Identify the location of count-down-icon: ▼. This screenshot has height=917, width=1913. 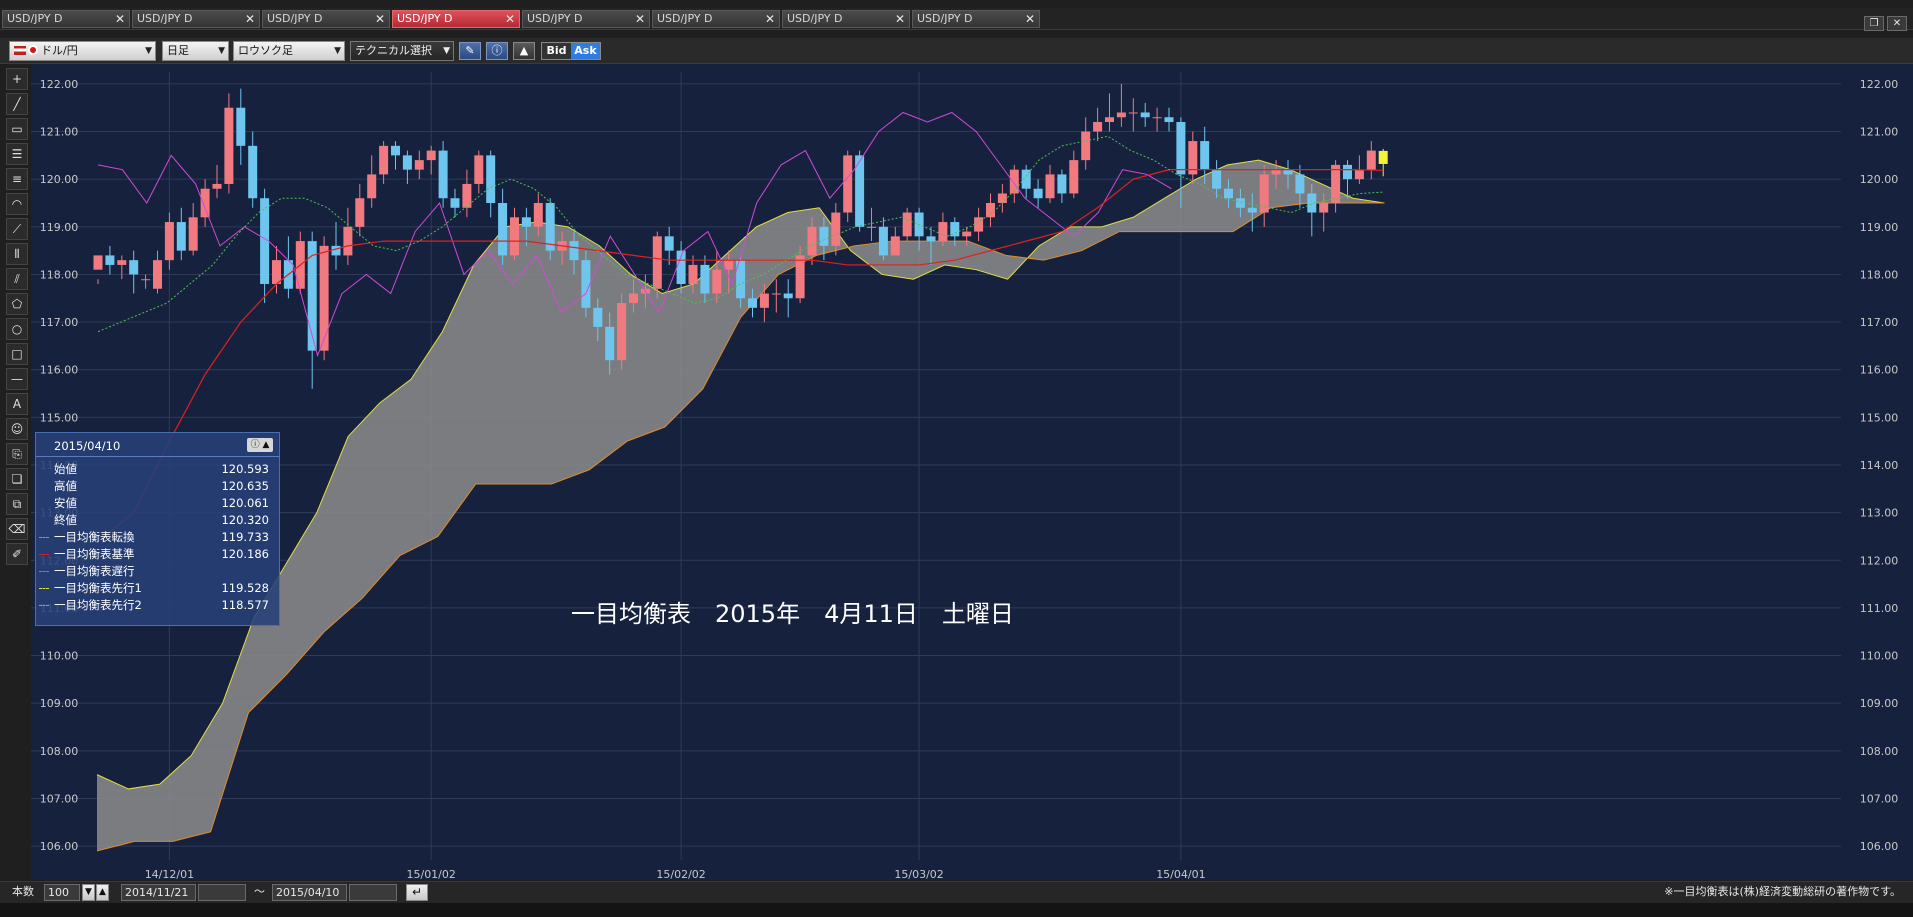
(88, 892).